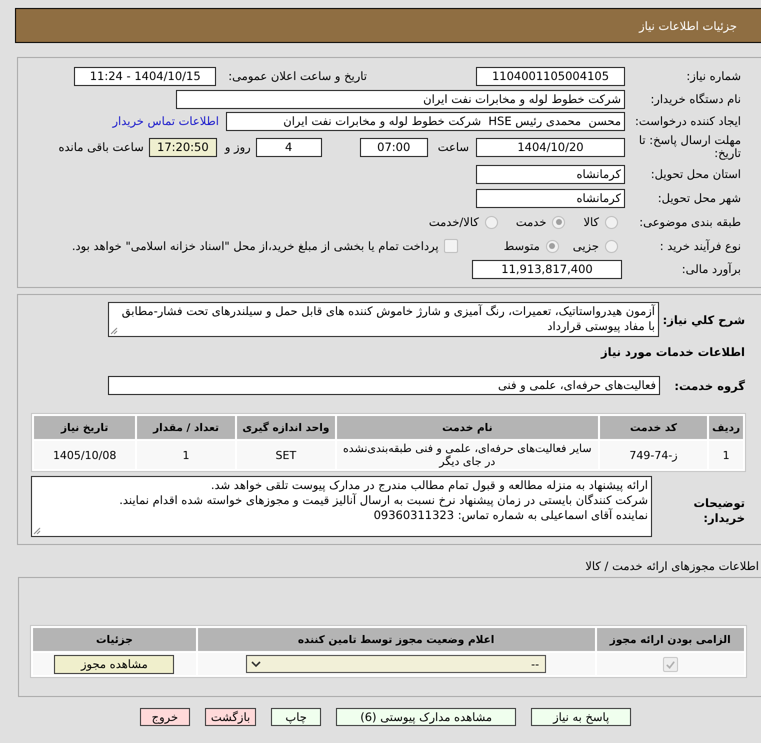 Image resolution: width=761 pixels, height=743 pixels. Describe the element at coordinates (673, 352) in the screenshot. I see `section-title: اطلاعات خدمات مورد نیاز` at that location.